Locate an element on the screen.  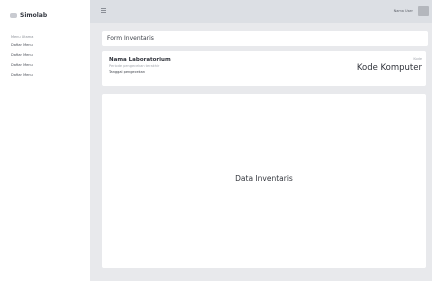
computer-code: Kode Komputer is located at coordinates (389, 68).